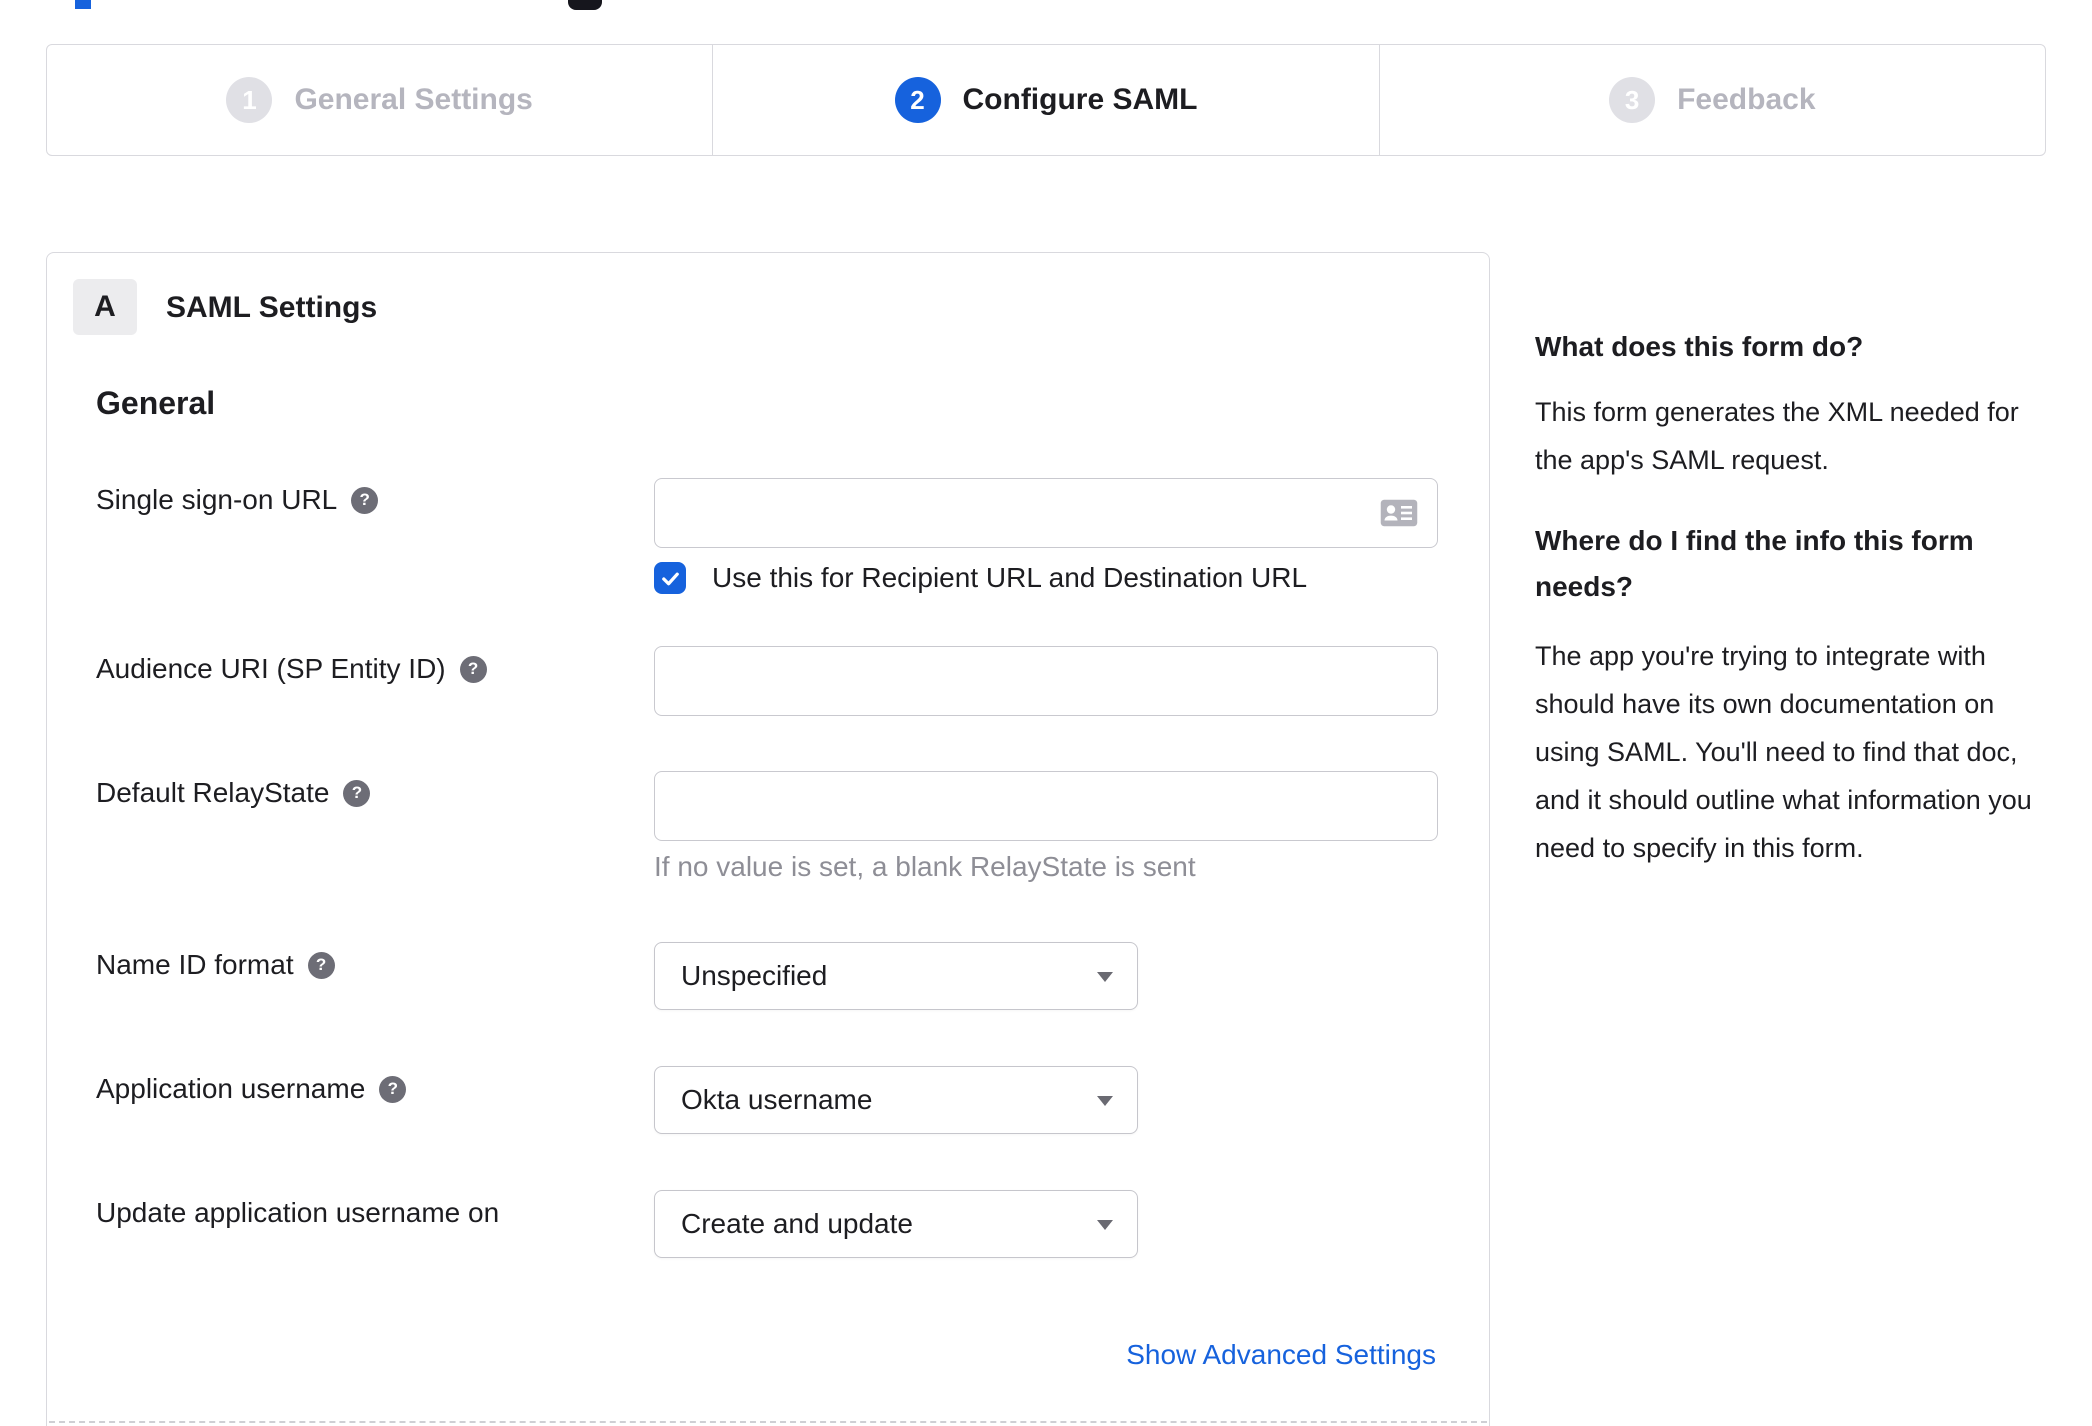 This screenshot has width=2092, height=1426. I want to click on audience-uri-label-row: Audience URI (SP Entity ID) ?, so click(291, 669).